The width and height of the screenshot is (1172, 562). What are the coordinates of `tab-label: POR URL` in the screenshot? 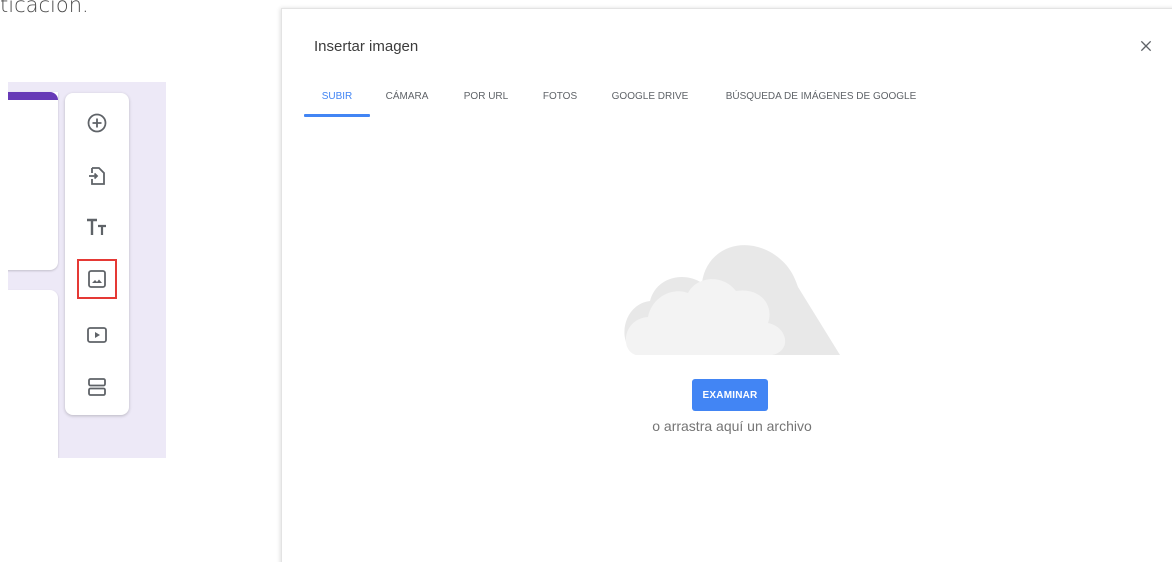 It's located at (486, 96).